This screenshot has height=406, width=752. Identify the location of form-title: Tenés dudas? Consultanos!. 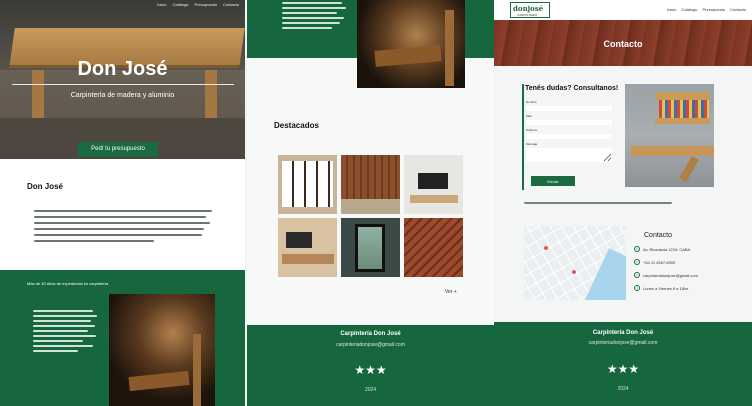
(572, 88).